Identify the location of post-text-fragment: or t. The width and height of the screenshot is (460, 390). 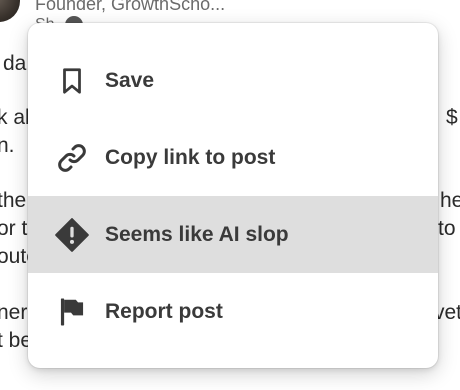
(14, 228).